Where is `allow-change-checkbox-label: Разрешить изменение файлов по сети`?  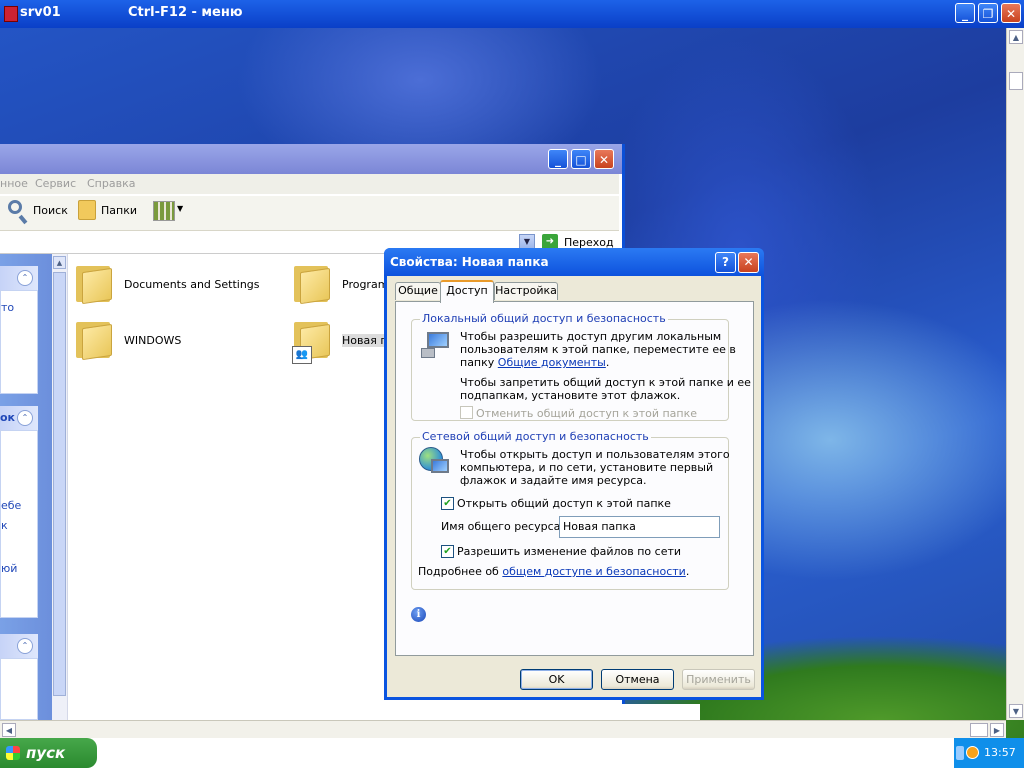 allow-change-checkbox-label: Разрешить изменение файлов по сети is located at coordinates (569, 551).